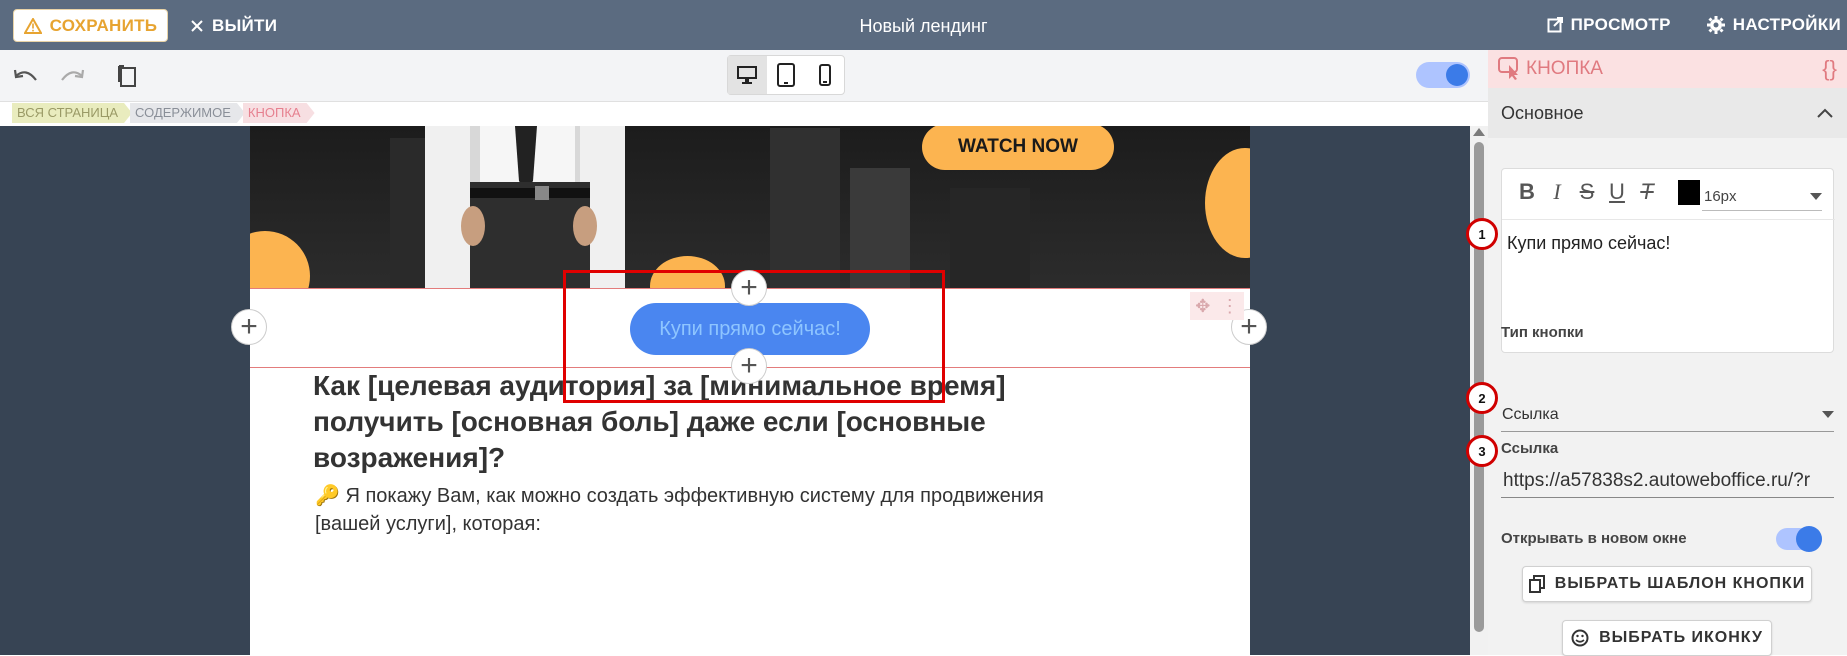 The width and height of the screenshot is (1847, 656). What do you see at coordinates (1482, 451) in the screenshot?
I see `marker-3: 3` at bounding box center [1482, 451].